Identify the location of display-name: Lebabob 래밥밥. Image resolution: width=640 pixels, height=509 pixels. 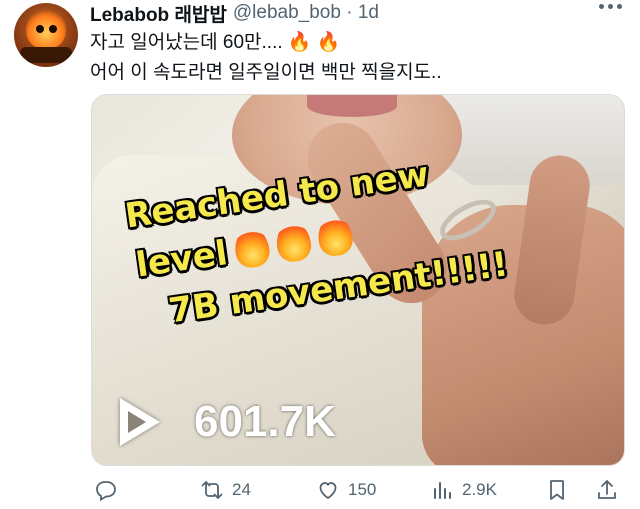
(158, 13).